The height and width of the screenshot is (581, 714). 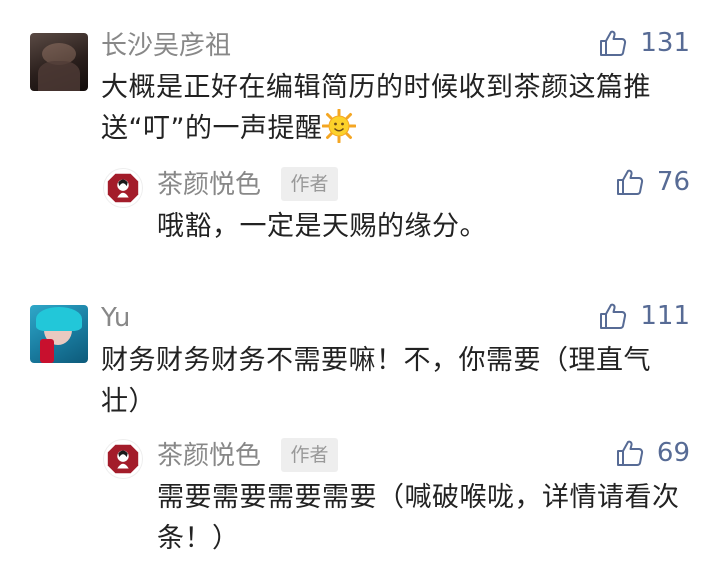 I want to click on reply-like-button: 69, so click(x=652, y=453).